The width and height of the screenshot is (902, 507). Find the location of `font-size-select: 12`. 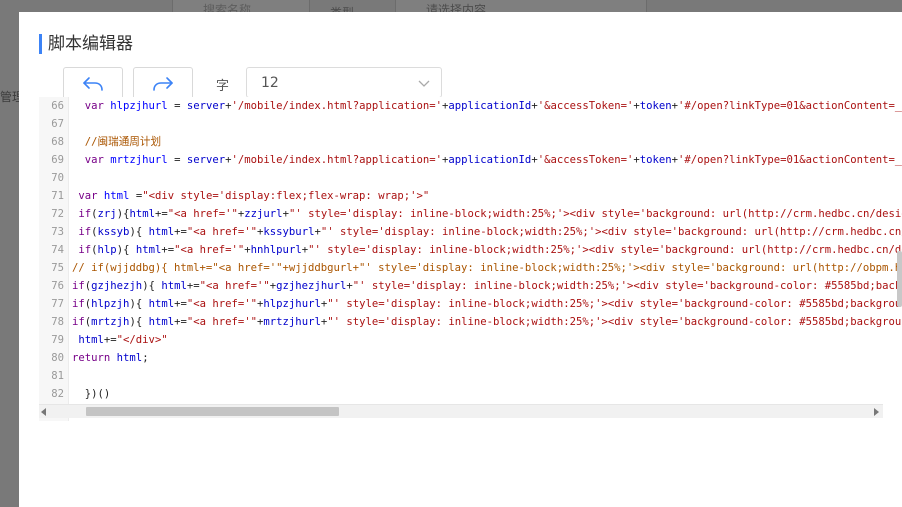

font-size-select: 12 is located at coordinates (344, 82).